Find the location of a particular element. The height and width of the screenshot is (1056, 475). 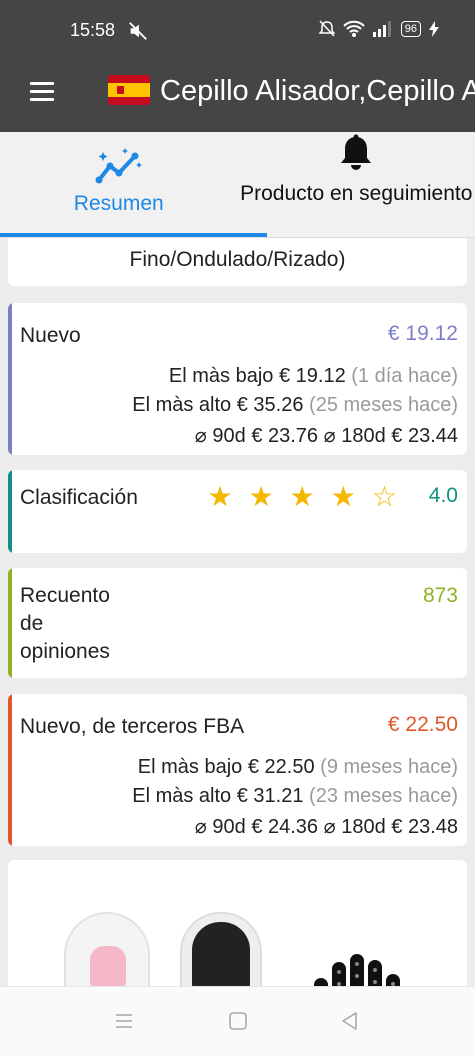

chart-sparkle-icon is located at coordinates (118, 166).